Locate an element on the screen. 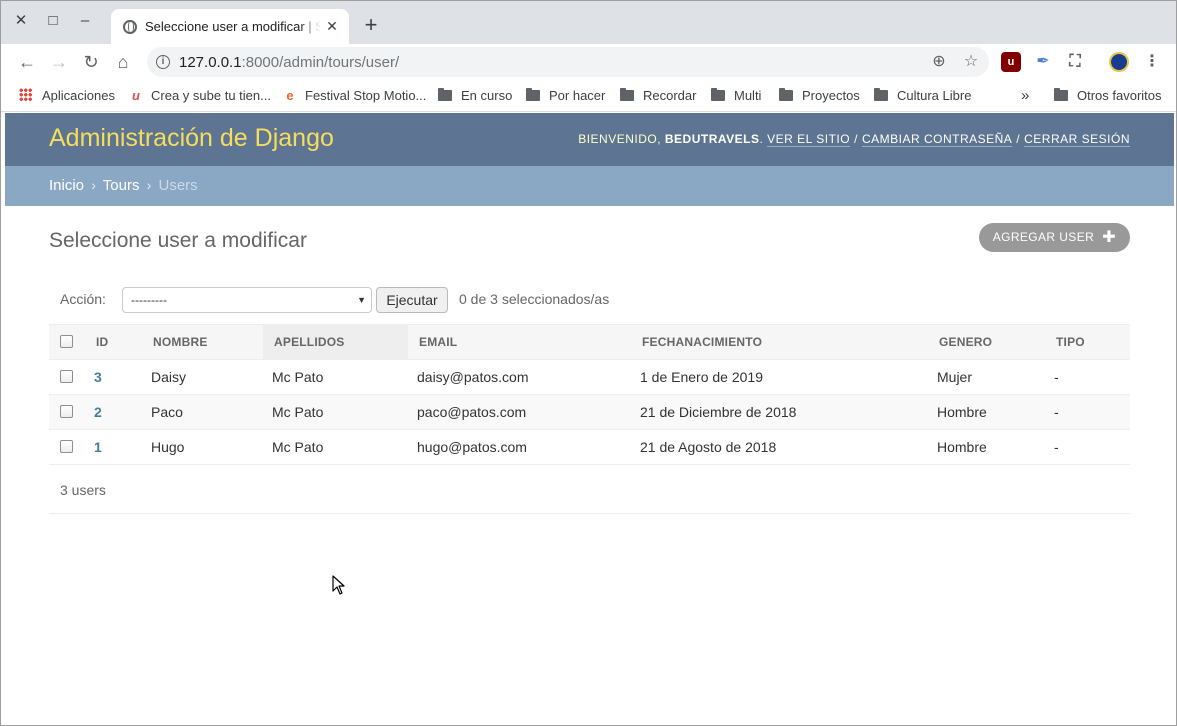 The width and height of the screenshot is (1177, 726). run-action-button: Ejecutar is located at coordinates (412, 300).